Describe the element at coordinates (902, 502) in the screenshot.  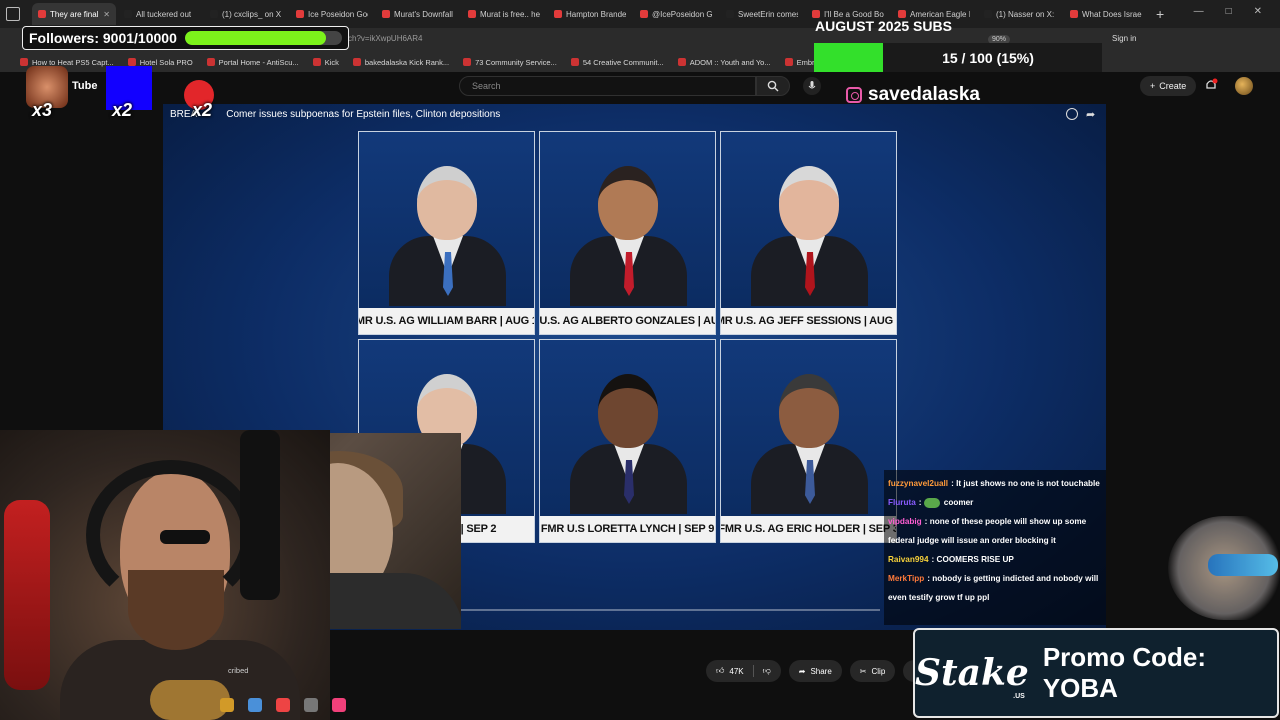
I see `chat-username: Fluruta` at that location.